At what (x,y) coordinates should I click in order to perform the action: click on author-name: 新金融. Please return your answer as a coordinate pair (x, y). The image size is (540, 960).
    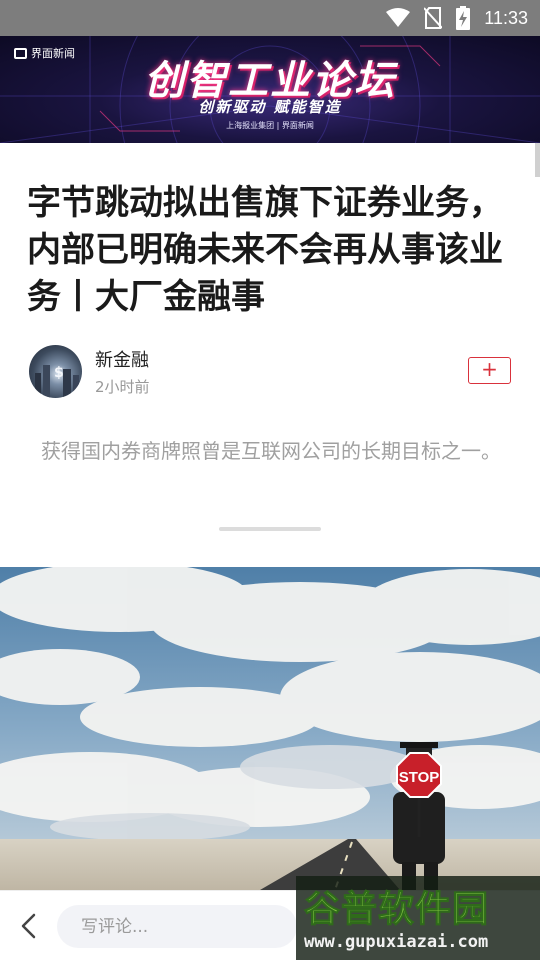
    Looking at the image, I should click on (122, 359).